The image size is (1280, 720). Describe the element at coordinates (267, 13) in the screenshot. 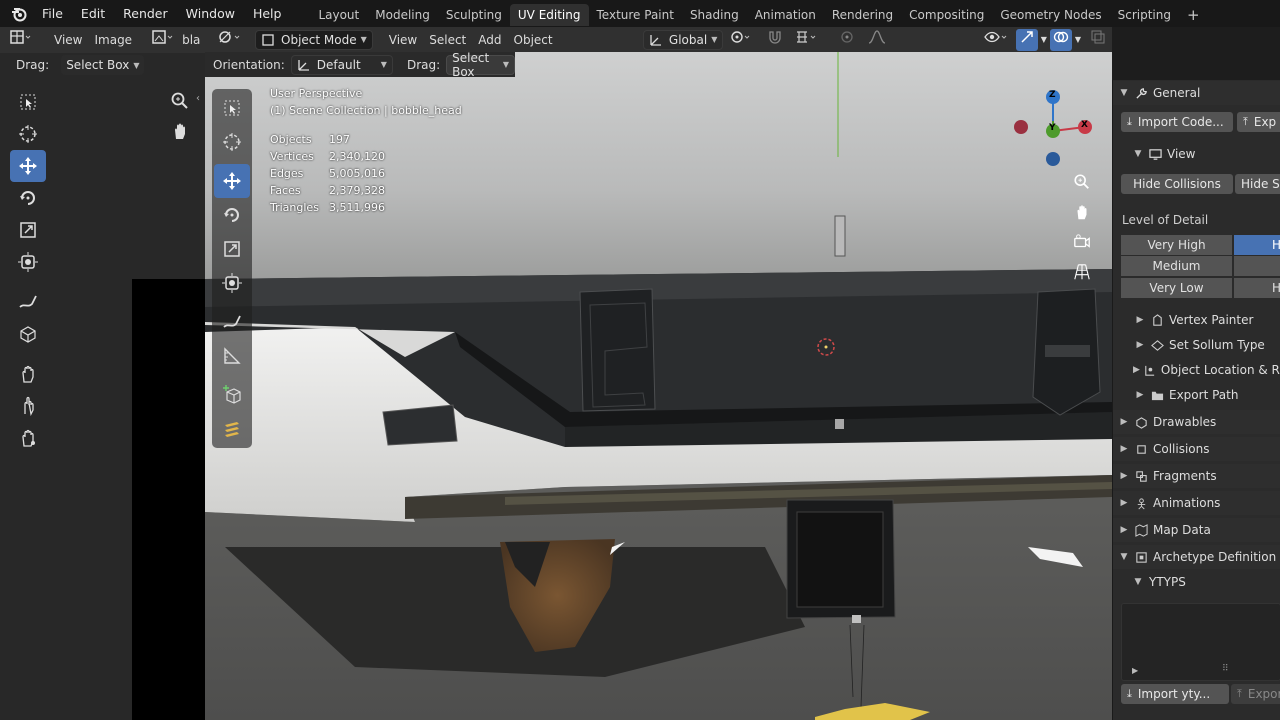

I see `menu-help: Help` at that location.